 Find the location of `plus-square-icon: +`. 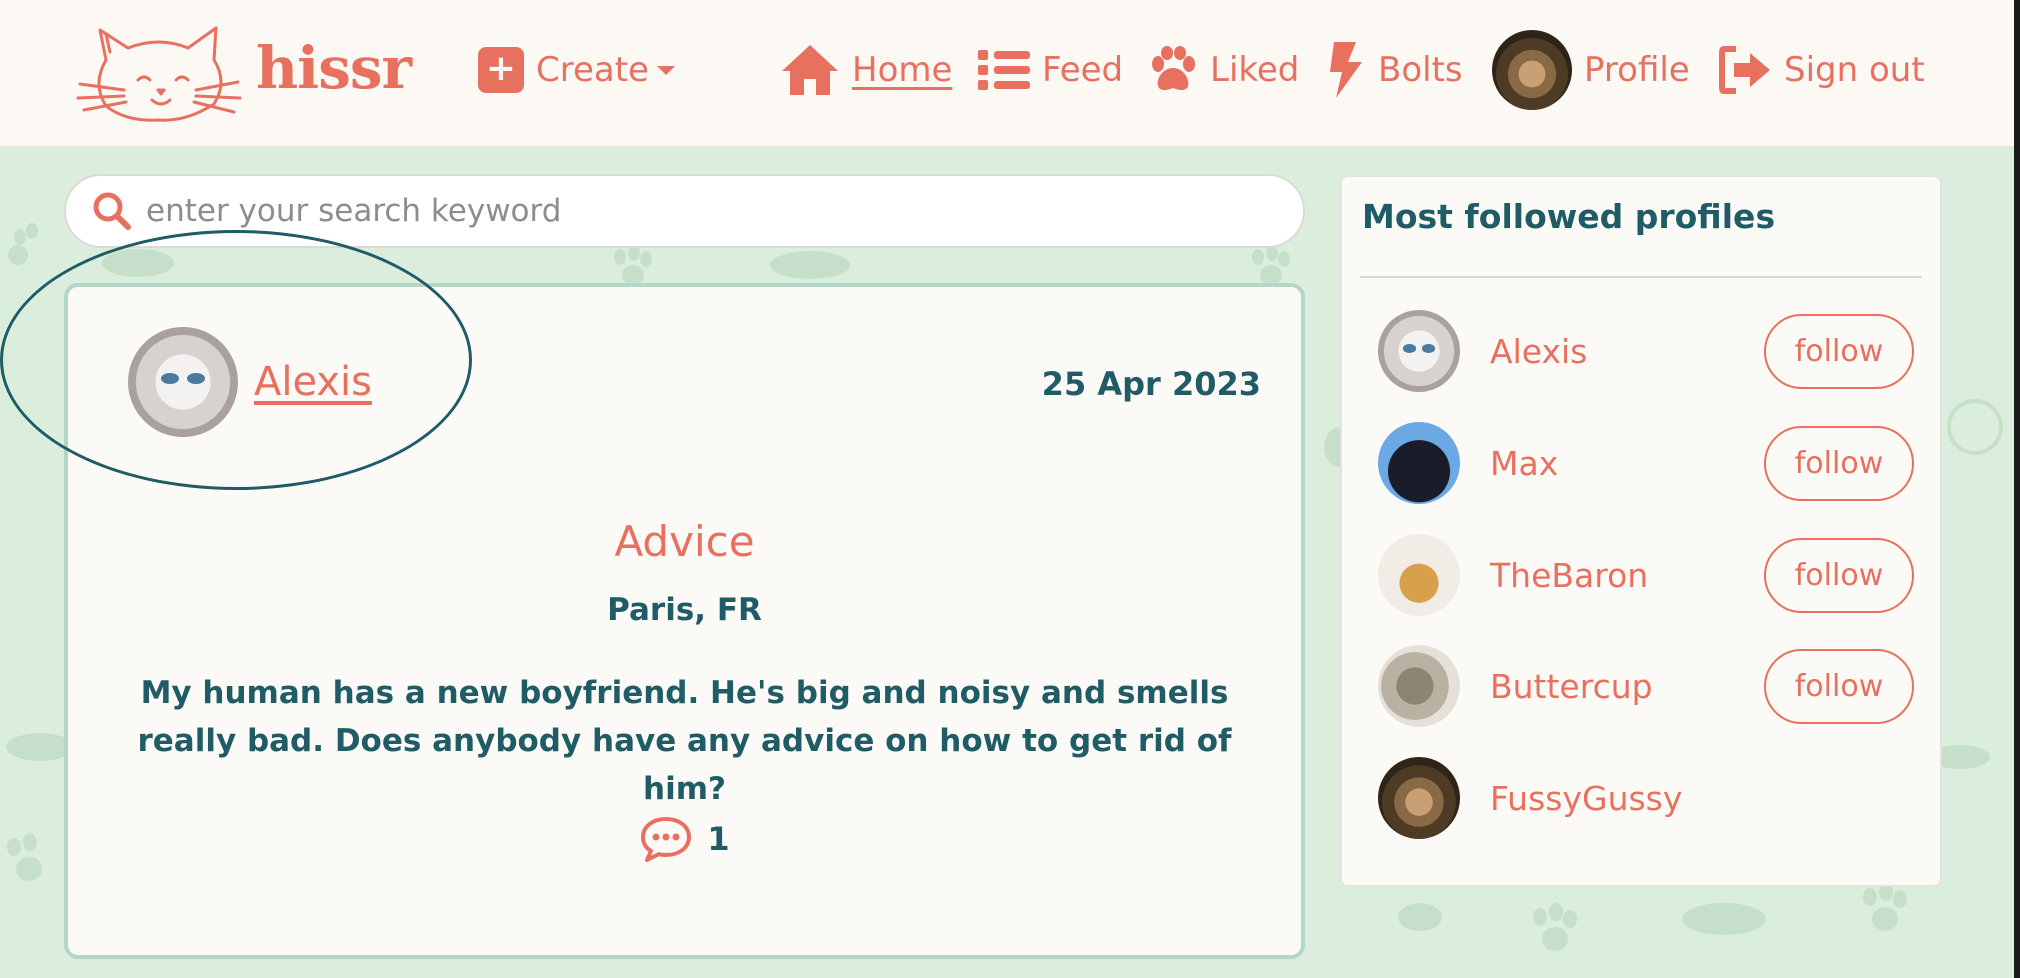

plus-square-icon: + is located at coordinates (501, 70).